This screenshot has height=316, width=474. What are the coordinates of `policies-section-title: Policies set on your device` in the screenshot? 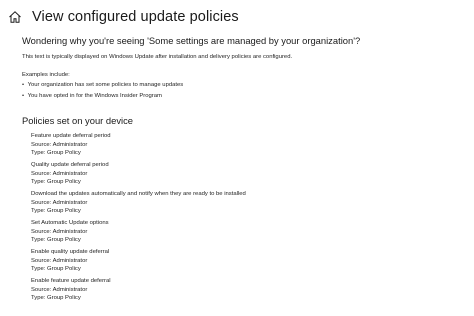 It's located at (77, 120).